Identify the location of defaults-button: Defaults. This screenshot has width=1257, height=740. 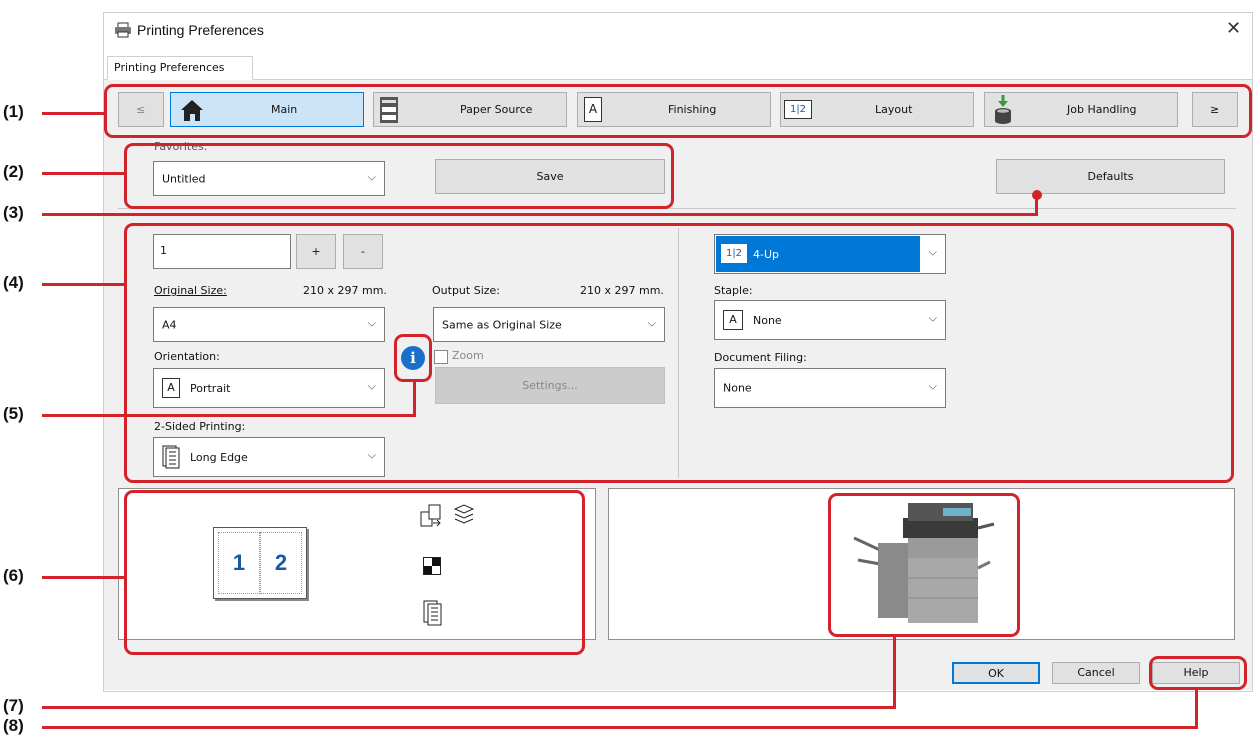
(1110, 176).